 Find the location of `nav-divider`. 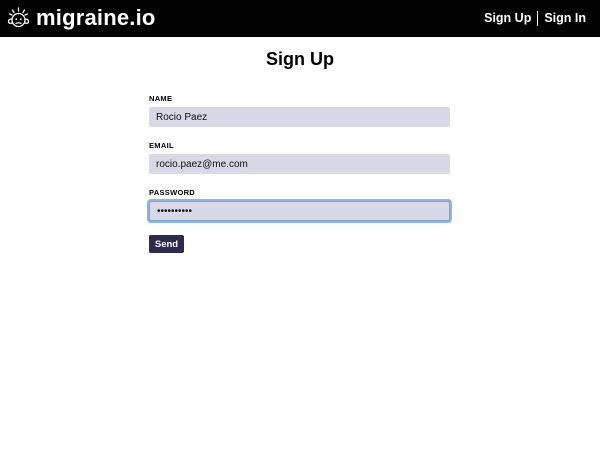

nav-divider is located at coordinates (538, 18).